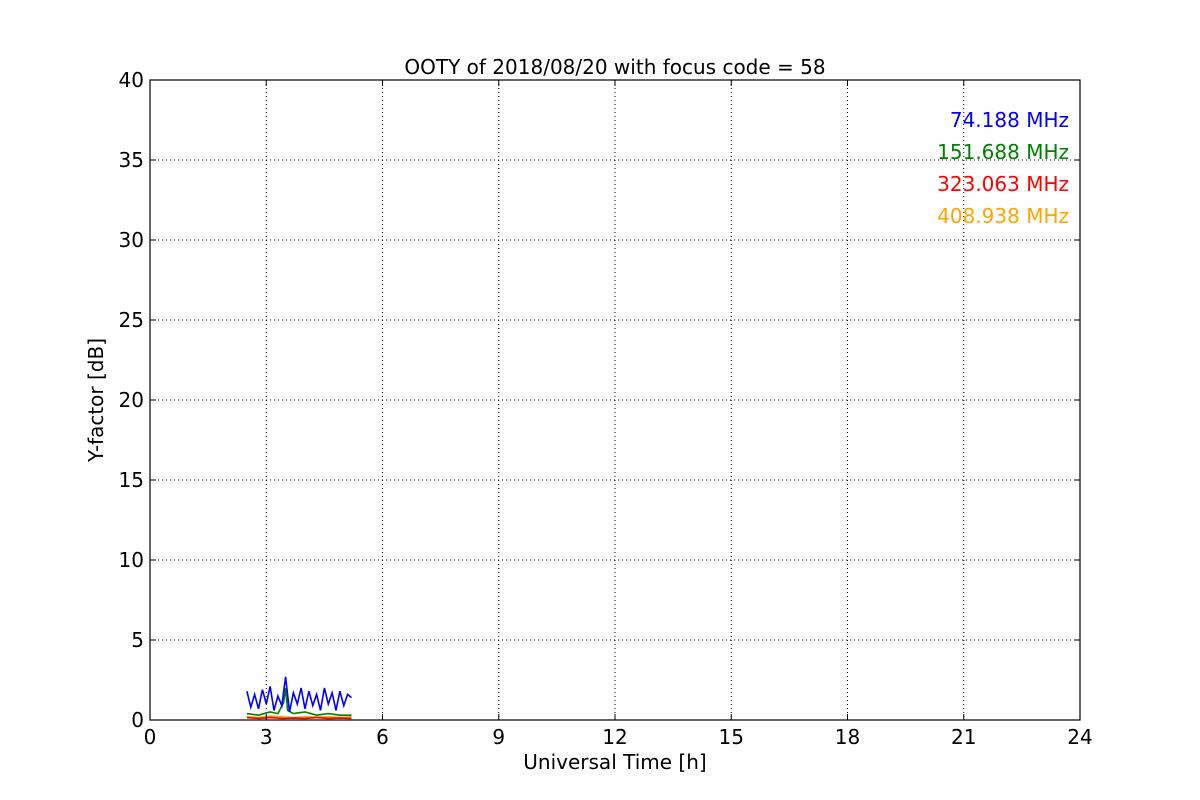 The width and height of the screenshot is (1200, 800). I want to click on series-layer, so click(299, 698).